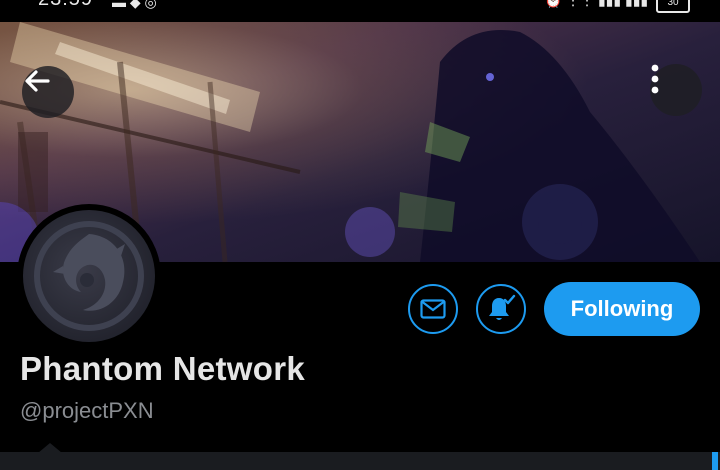 This screenshot has width=720, height=470. What do you see at coordinates (87, 410) in the screenshot?
I see `profile-handle: @projectPXN` at bounding box center [87, 410].